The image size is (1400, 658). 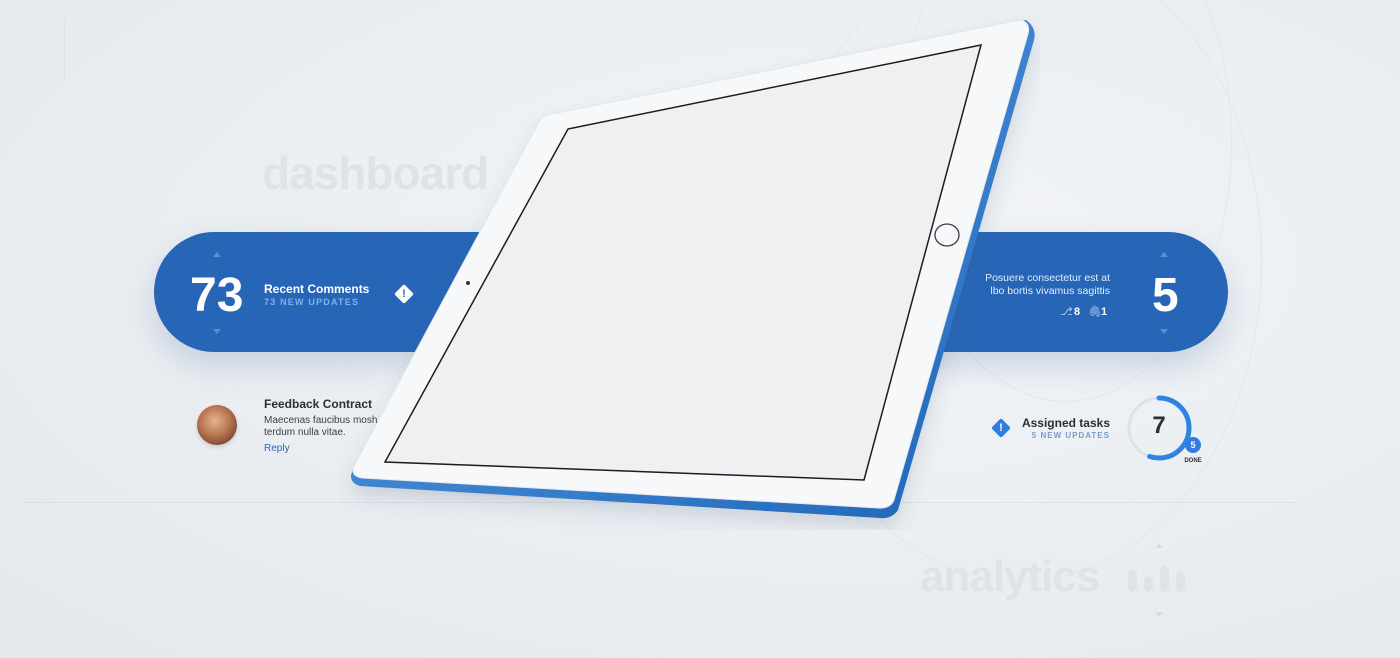 What do you see at coordinates (1070, 435) in the screenshot?
I see `assigned-tasks-subtitle: 5 NEW UPDATES` at bounding box center [1070, 435].